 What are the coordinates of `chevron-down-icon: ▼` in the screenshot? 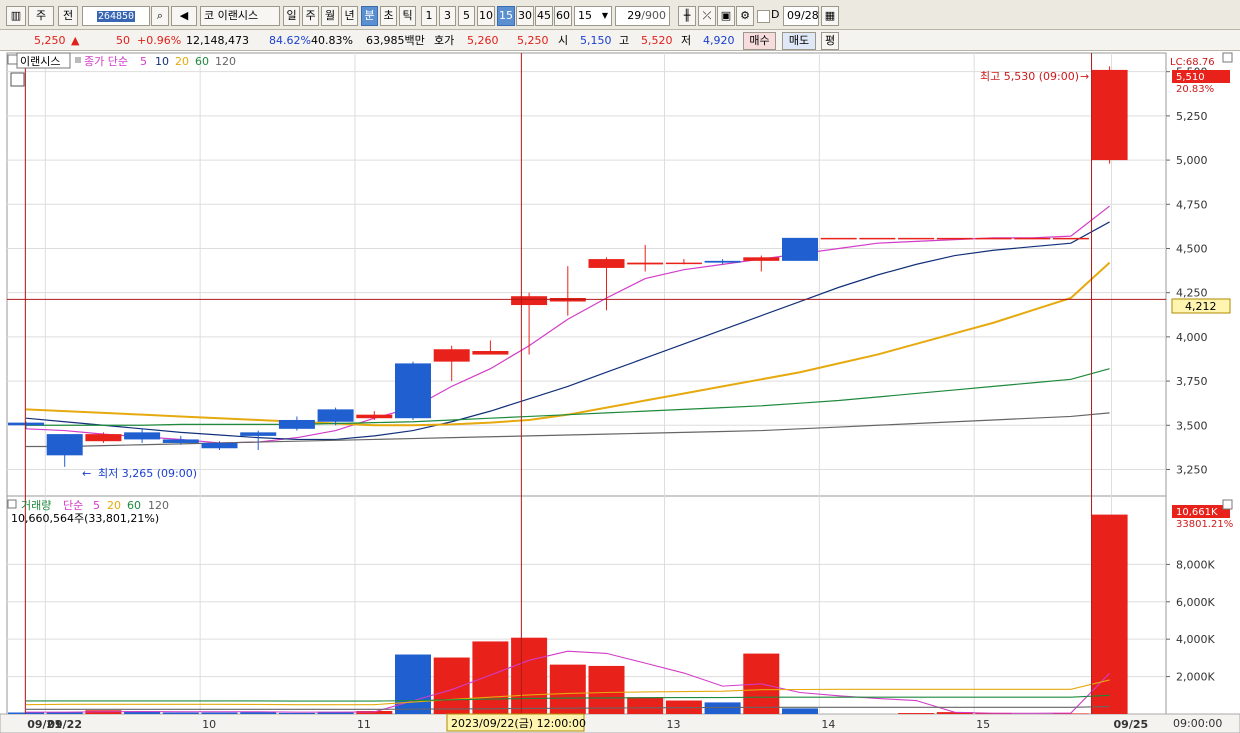 It's located at (604, 15).